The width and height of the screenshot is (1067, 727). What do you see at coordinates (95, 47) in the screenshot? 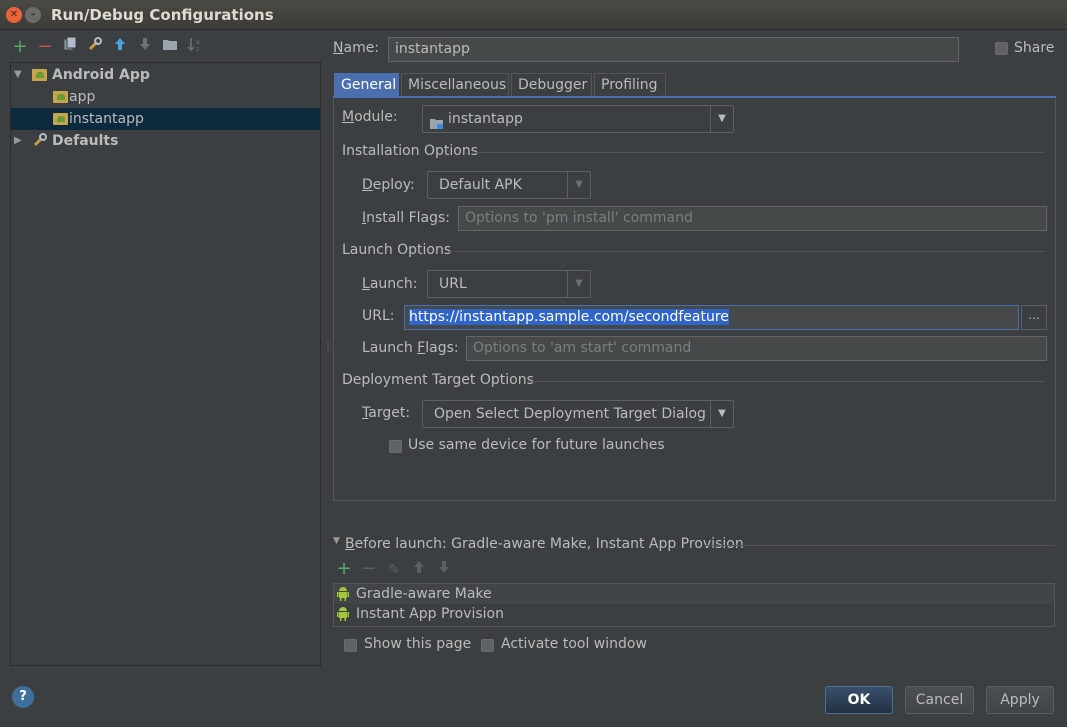
I see `edit-defaults-icon` at bounding box center [95, 47].